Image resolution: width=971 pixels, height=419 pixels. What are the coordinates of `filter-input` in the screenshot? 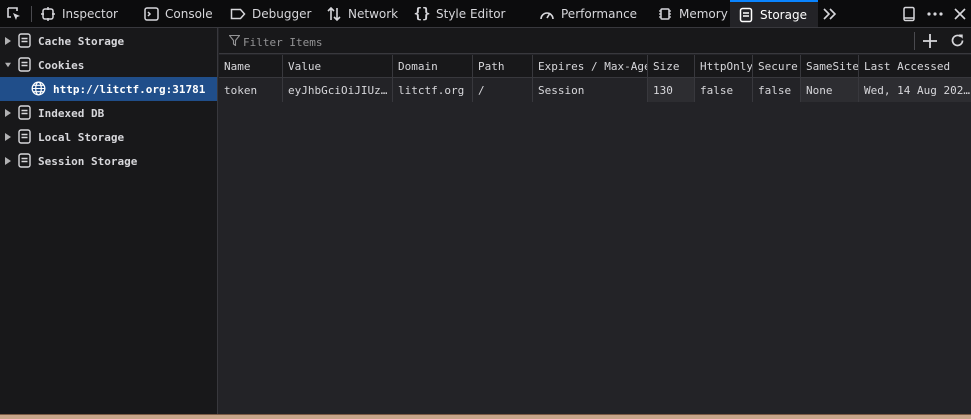 It's located at (583, 42).